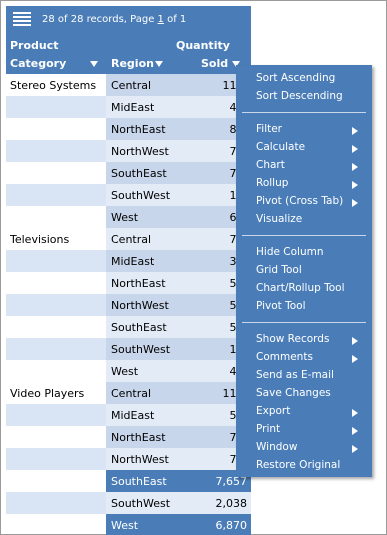 This screenshot has height=535, width=387. What do you see at coordinates (132, 63) in the screenshot?
I see `region-header: Region` at bounding box center [132, 63].